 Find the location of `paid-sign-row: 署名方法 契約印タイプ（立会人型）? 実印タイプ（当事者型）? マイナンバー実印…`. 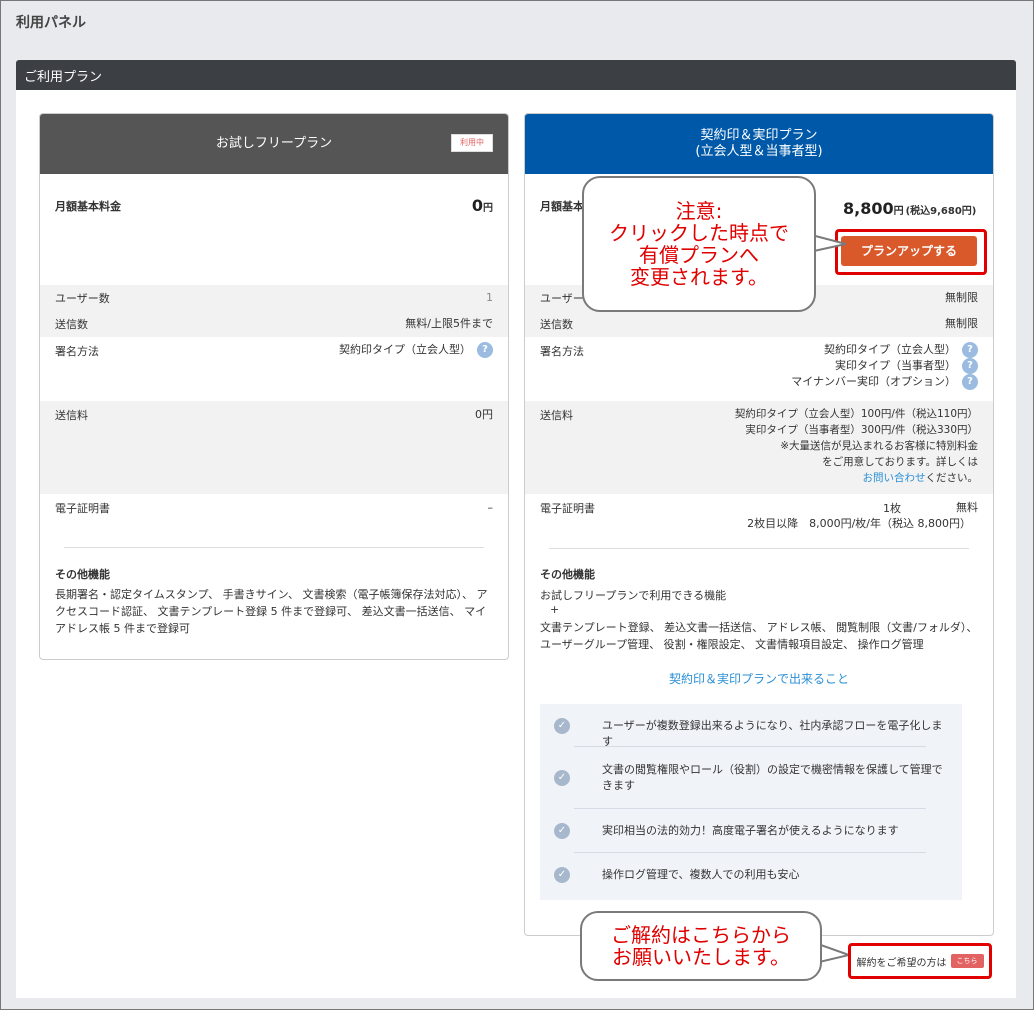

paid-sign-row: 署名方法 契約印タイプ（立会人型）? 実印タイプ（当事者型）? マイナンバー実印… is located at coordinates (759, 369).